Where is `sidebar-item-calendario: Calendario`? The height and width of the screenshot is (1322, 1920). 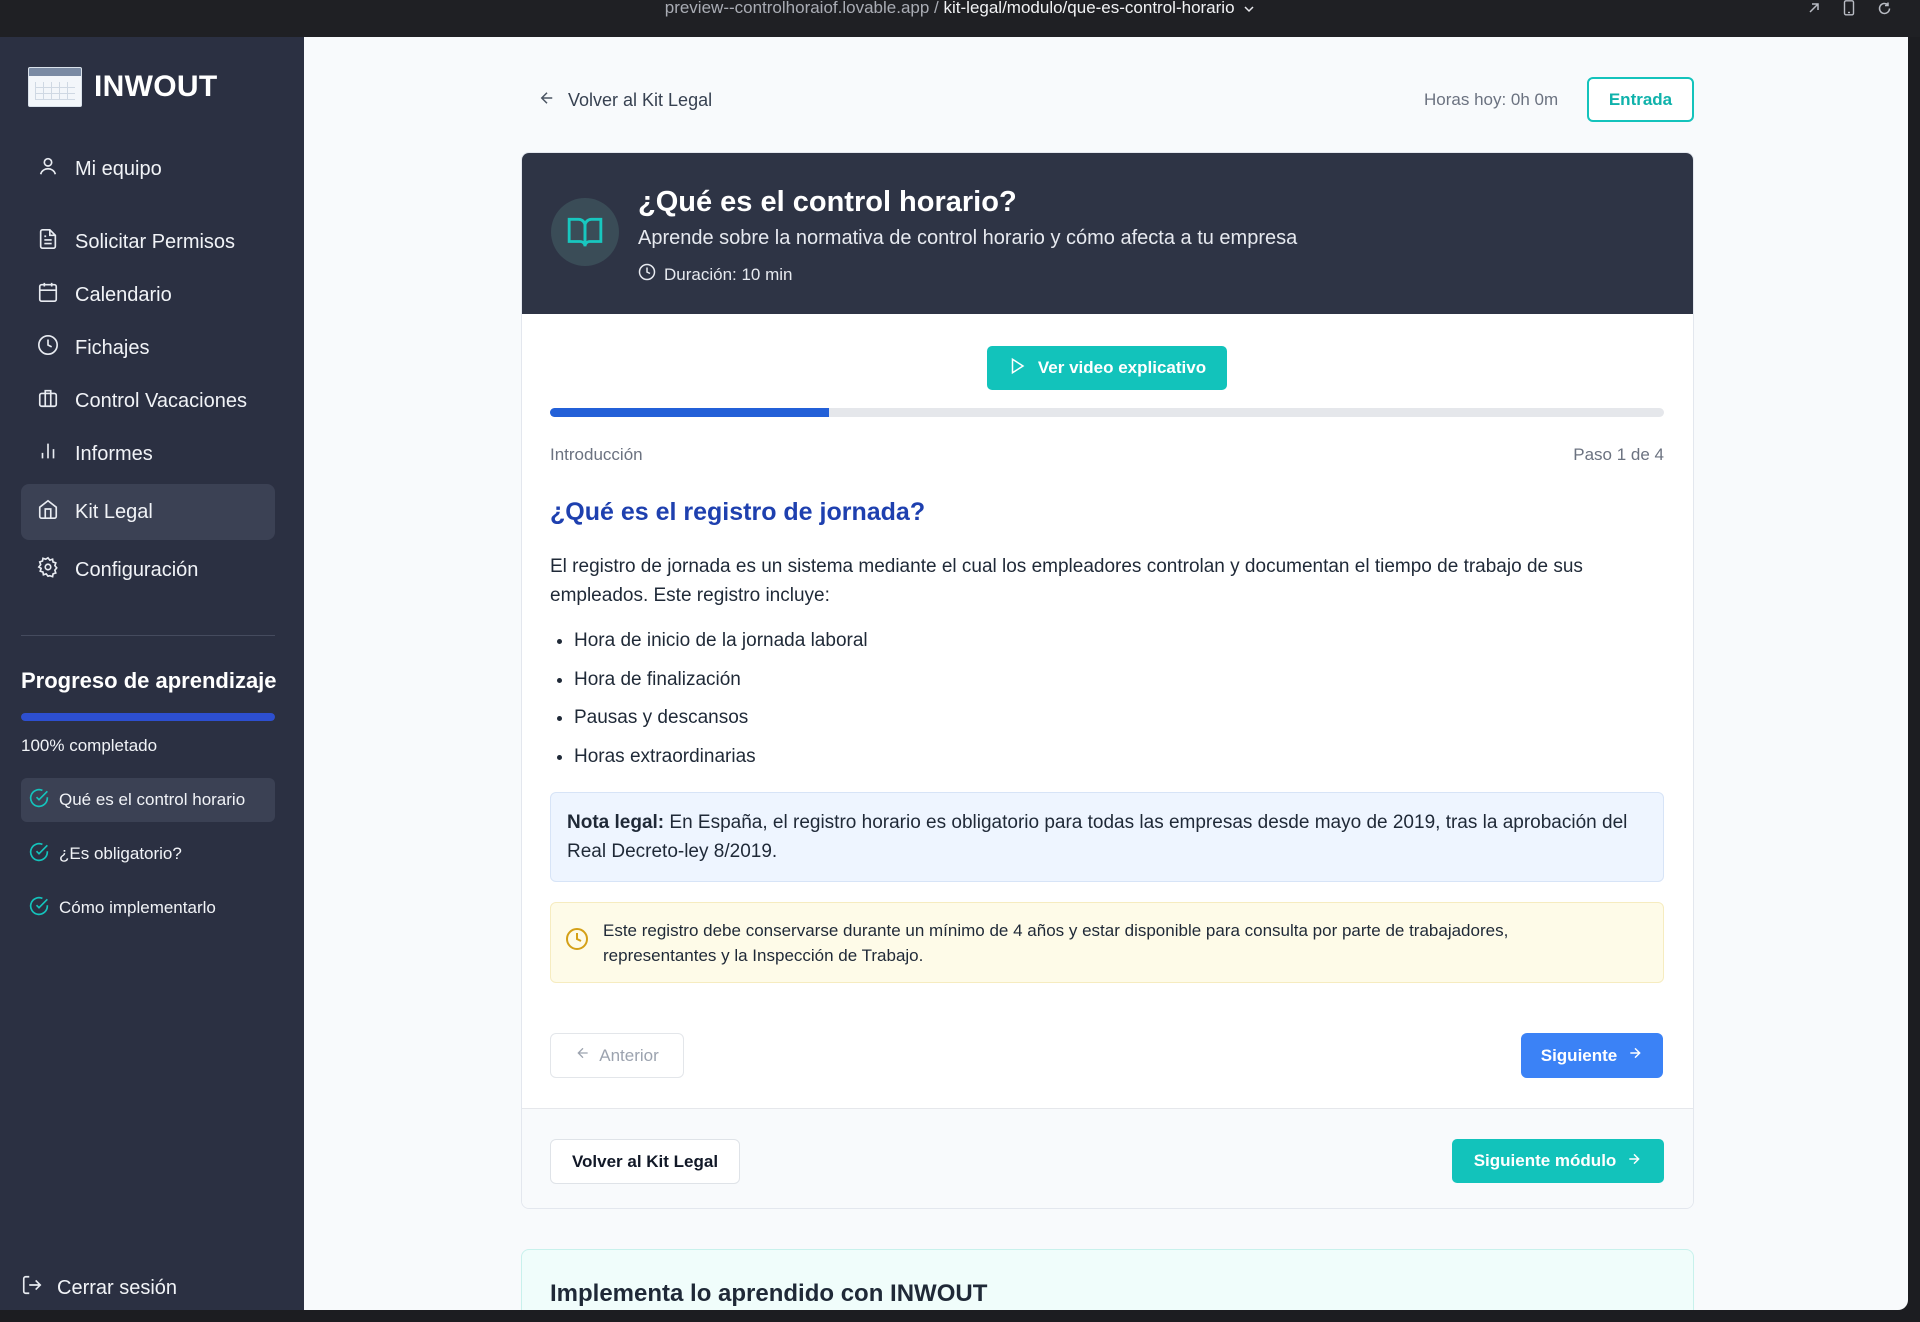 sidebar-item-calendario: Calendario is located at coordinates (148, 295).